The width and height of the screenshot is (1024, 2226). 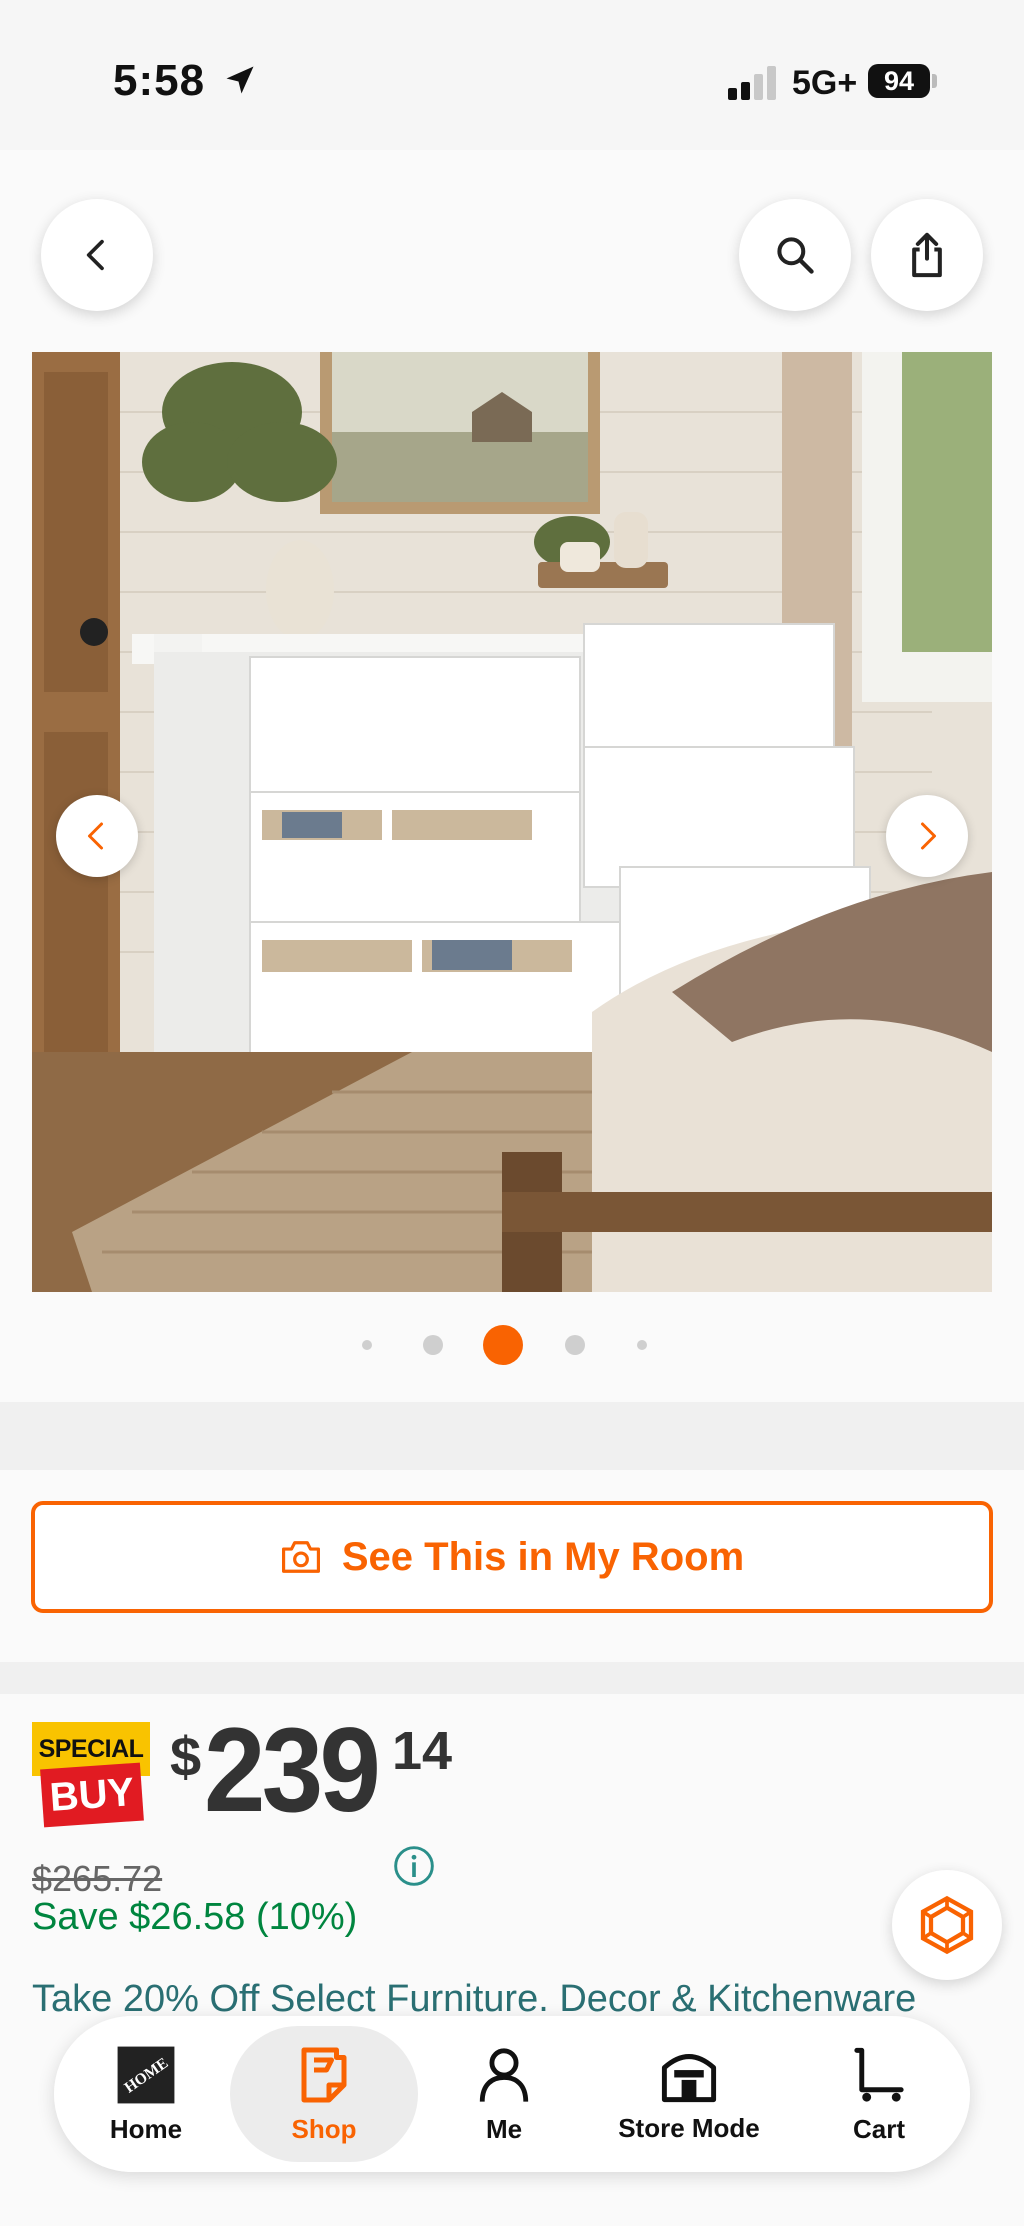 What do you see at coordinates (300, 1557) in the screenshot?
I see `camera-icon` at bounding box center [300, 1557].